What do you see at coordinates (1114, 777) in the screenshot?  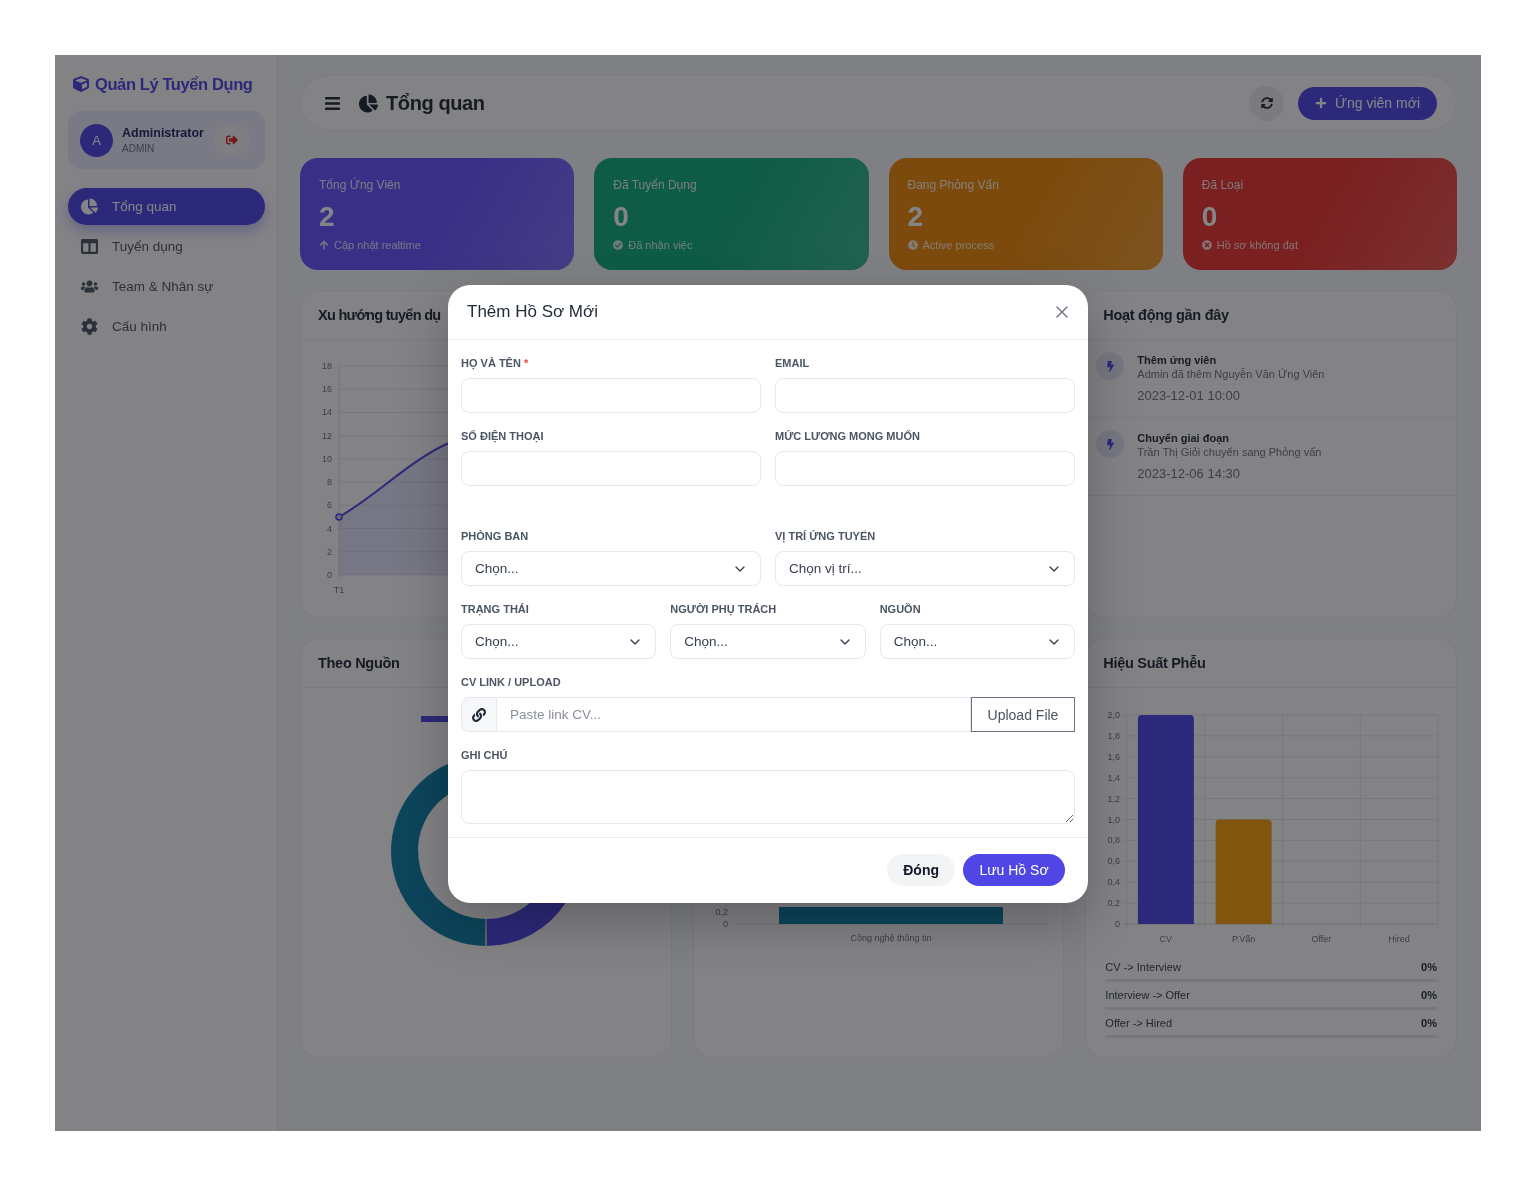 I see `axis-label: 1,4` at bounding box center [1114, 777].